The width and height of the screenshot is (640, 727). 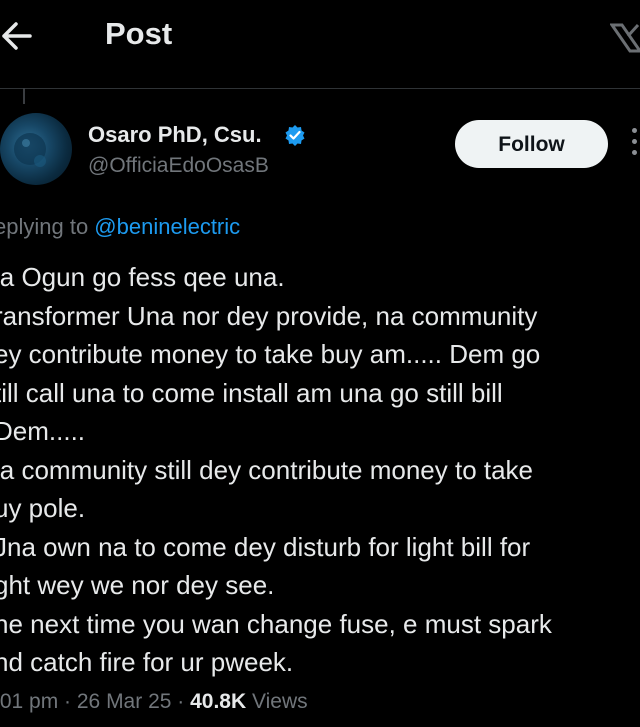 I want to click on post-line: nd catch fire for ur pweek., so click(x=147, y=662).